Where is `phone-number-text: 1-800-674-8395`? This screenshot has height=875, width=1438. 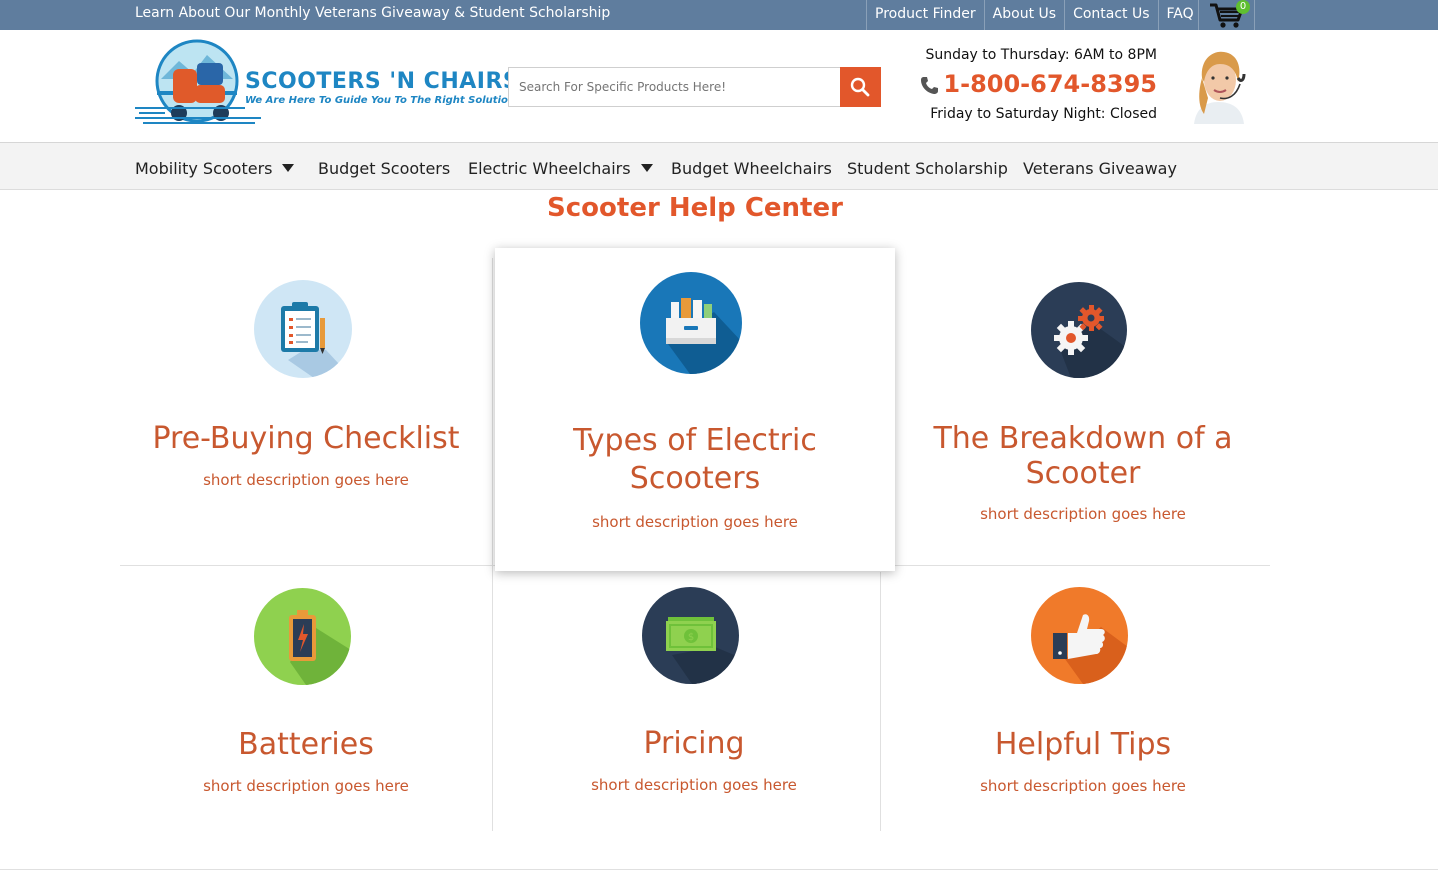
phone-number-text: 1-800-674-8395 is located at coordinates (1050, 84).